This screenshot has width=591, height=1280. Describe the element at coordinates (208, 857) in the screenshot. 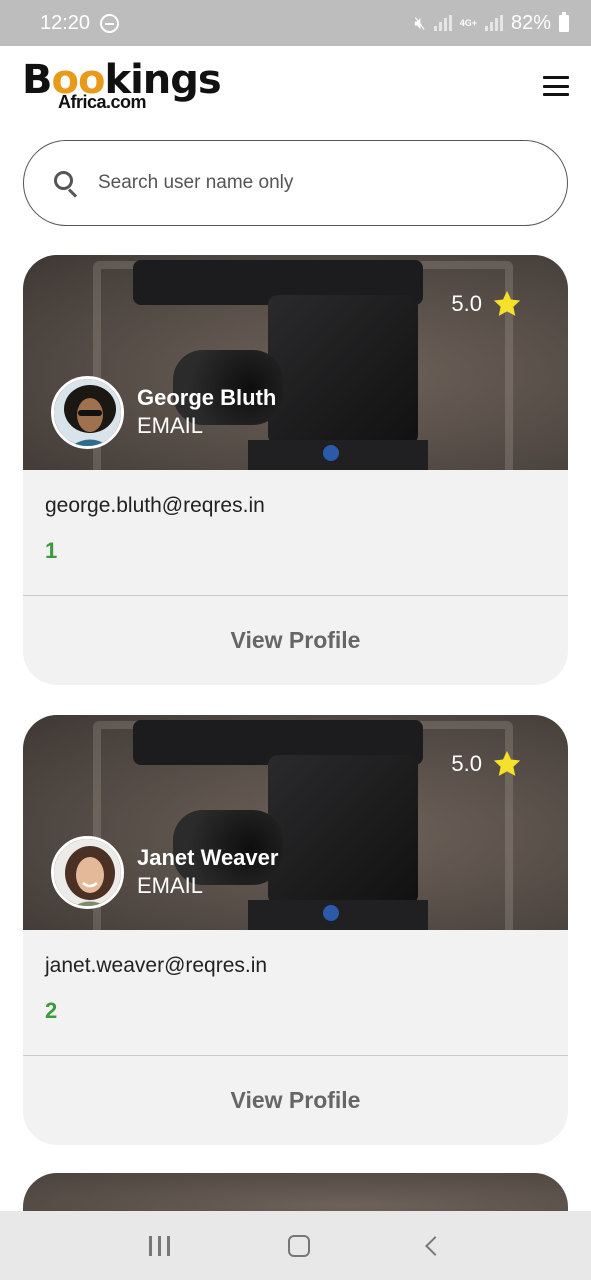

I see `user-name: Janet Weaver` at that location.